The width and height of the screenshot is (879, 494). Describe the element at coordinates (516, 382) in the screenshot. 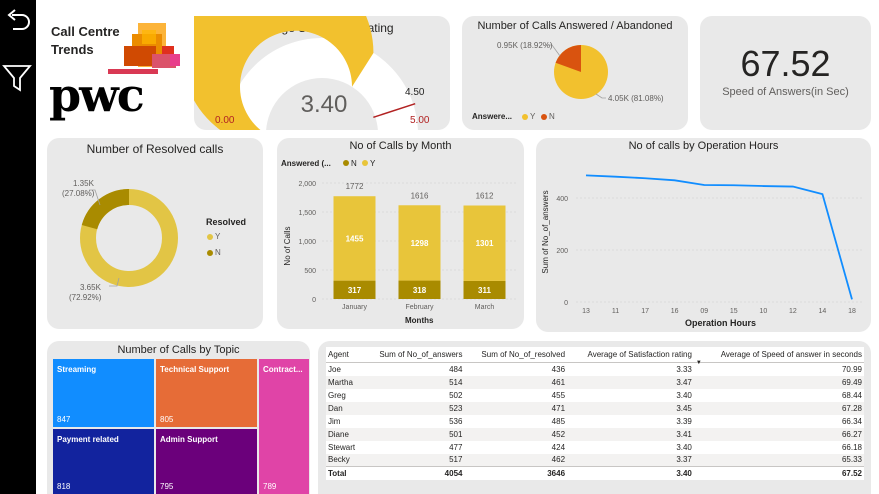

I see `cell-resolved: 461` at that location.